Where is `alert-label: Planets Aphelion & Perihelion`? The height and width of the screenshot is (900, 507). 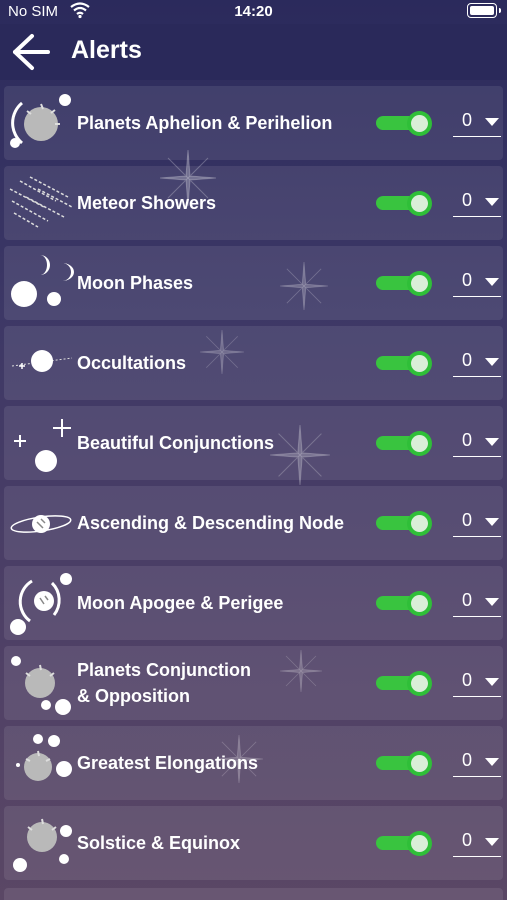
alert-label: Planets Aphelion & Perihelion is located at coordinates (205, 123).